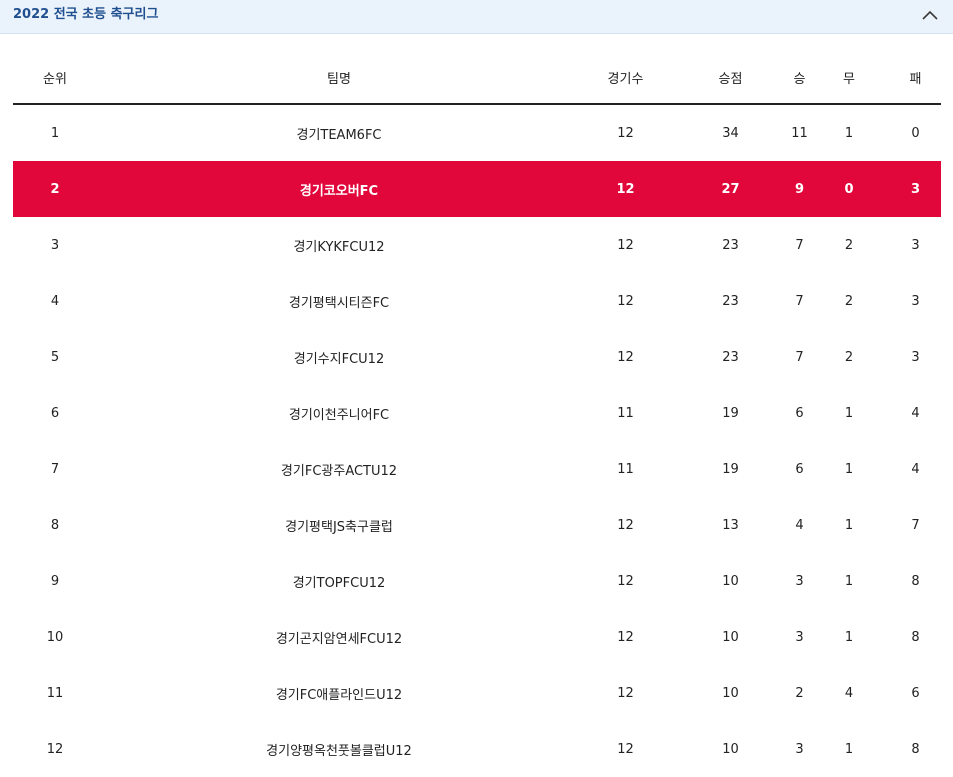 This screenshot has height=777, width=953. Describe the element at coordinates (915, 78) in the screenshot. I see `column-header-loss: 패` at that location.